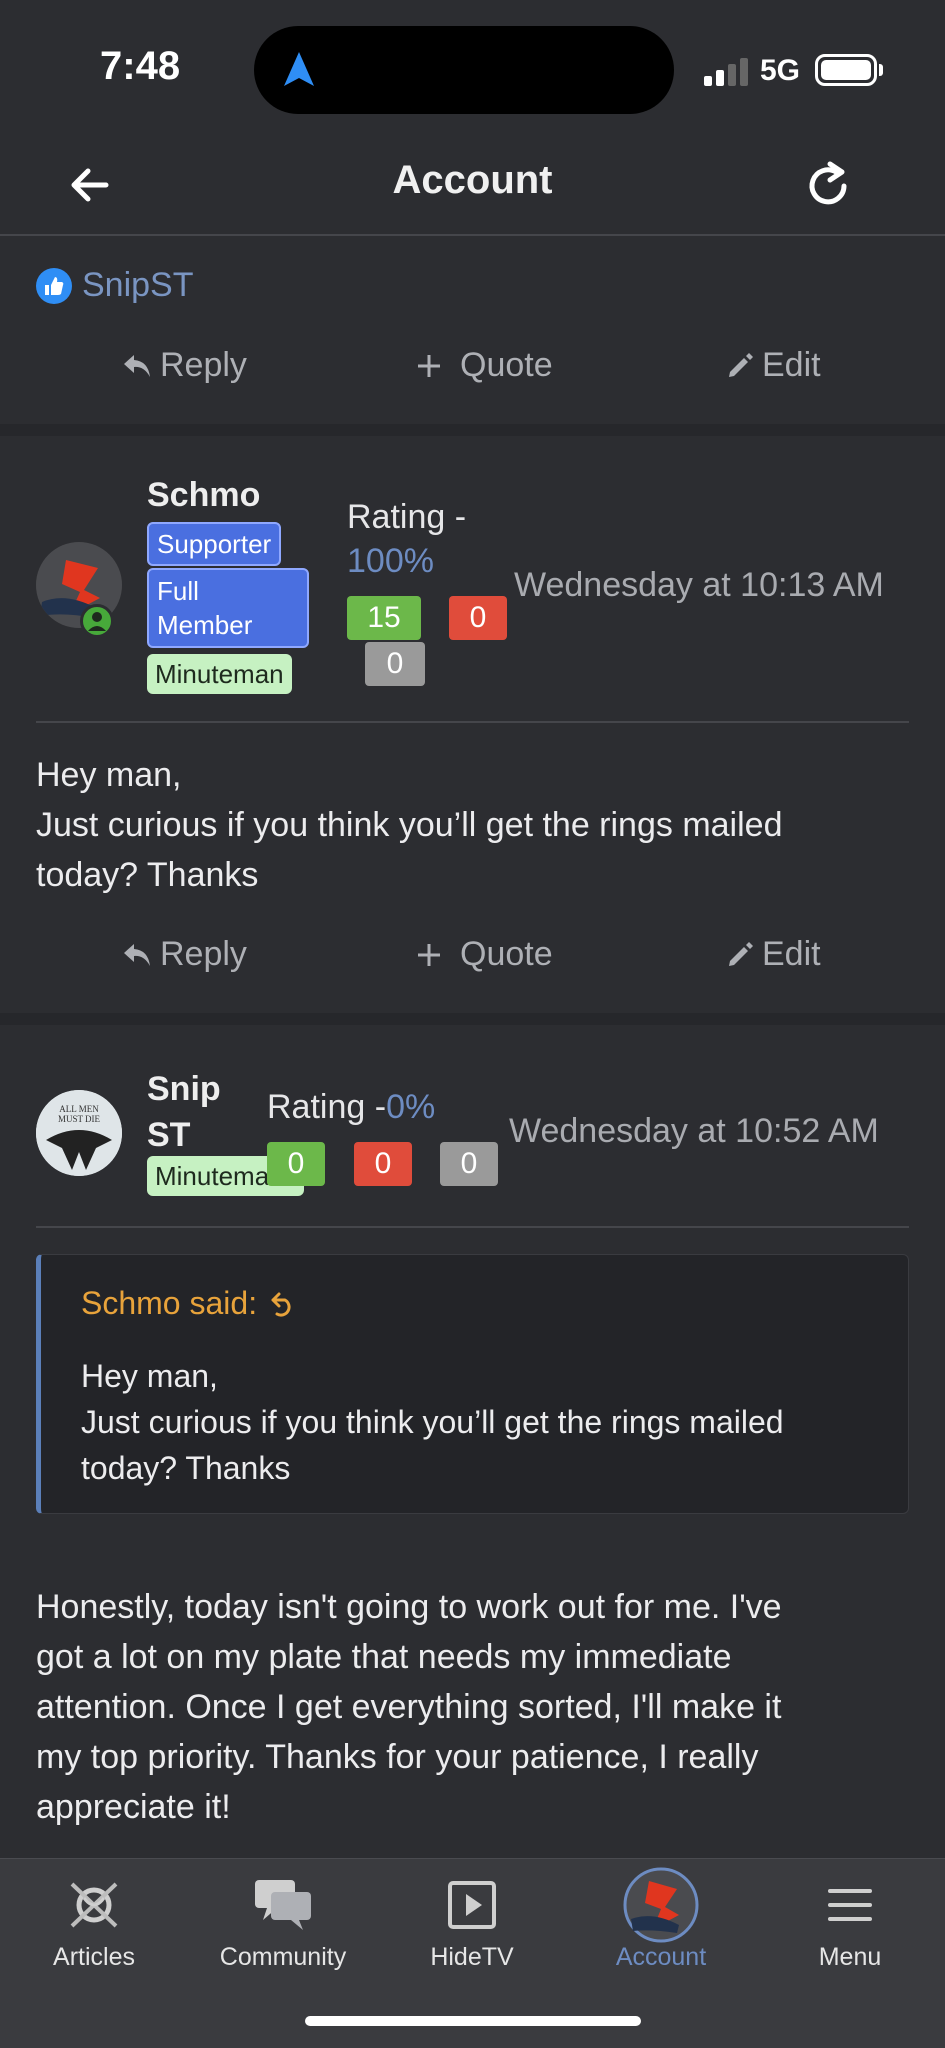  Describe the element at coordinates (472, 1957) in the screenshot. I see `tab-hidetv-label: HideTV` at that location.